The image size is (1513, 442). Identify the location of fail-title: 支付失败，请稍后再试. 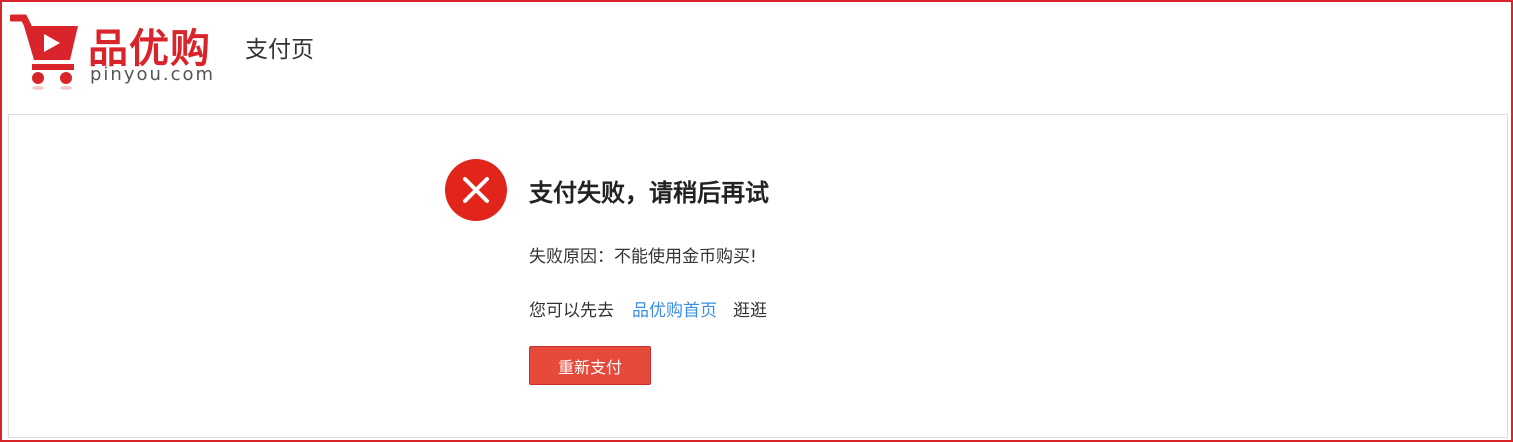
(649, 193).